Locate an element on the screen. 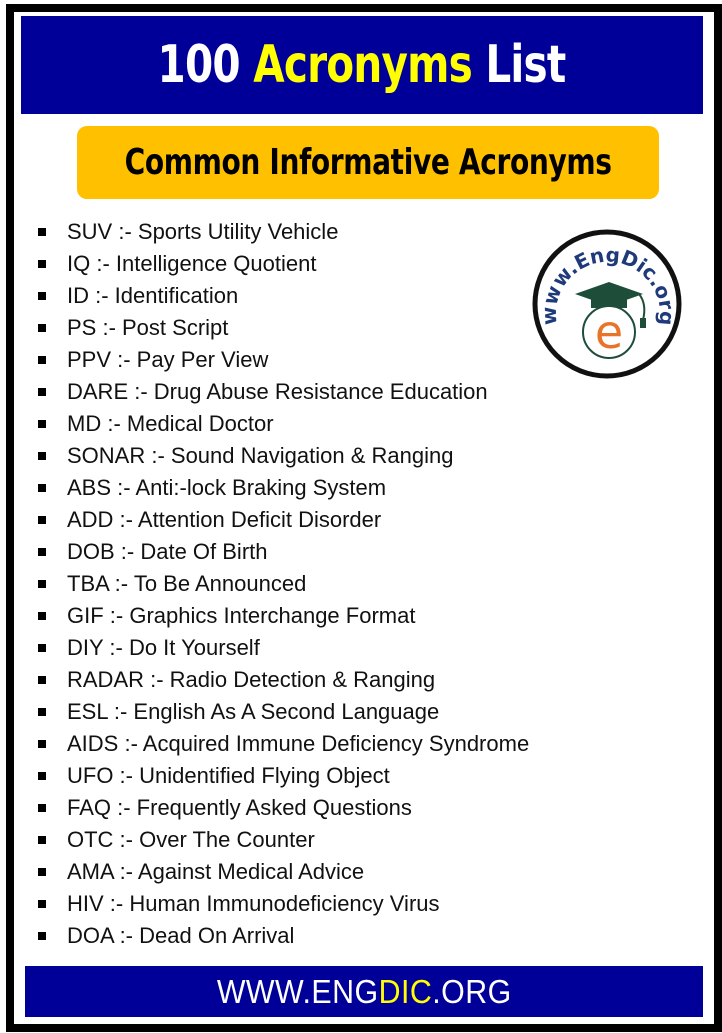 This screenshot has height=1033, width=722. logo-e-letter: e is located at coordinates (609, 332).